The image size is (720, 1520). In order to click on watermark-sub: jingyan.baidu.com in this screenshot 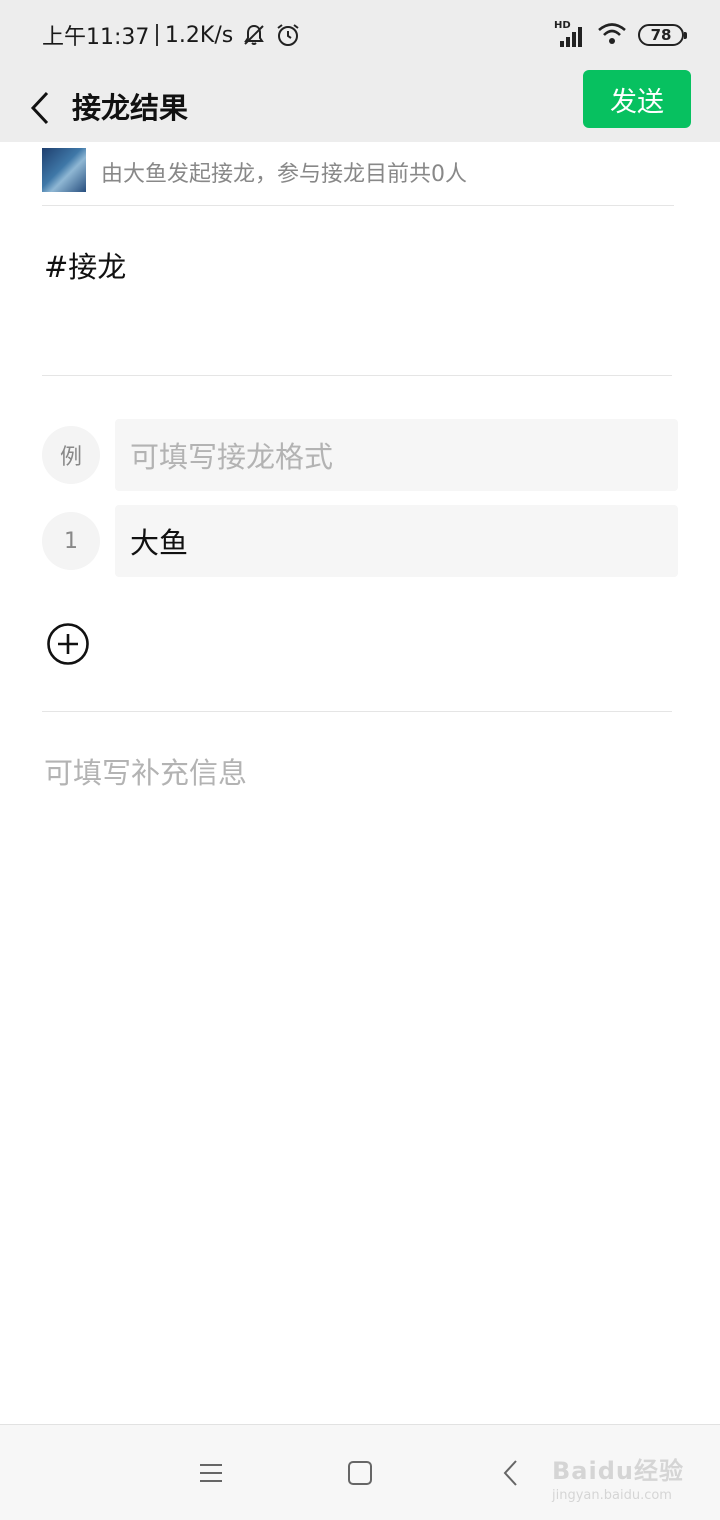, I will do `click(612, 1495)`.